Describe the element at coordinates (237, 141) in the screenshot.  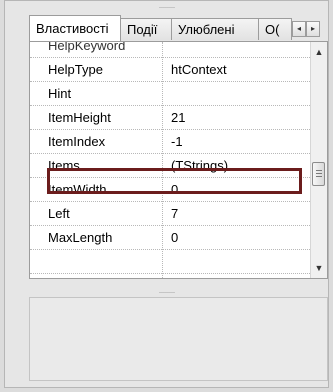
I see `property-value: -1` at that location.